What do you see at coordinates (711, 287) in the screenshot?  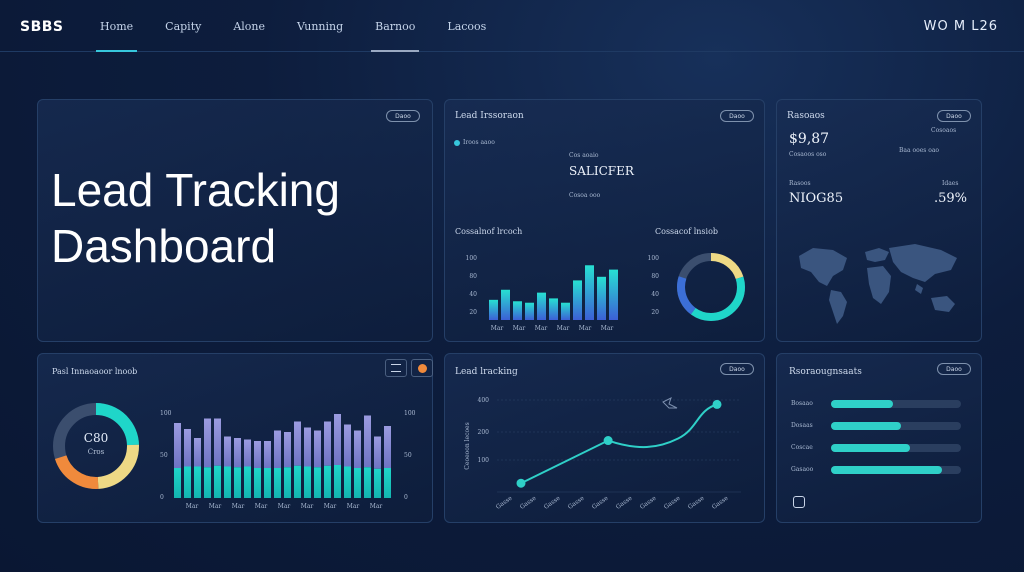 I see `lead-donut-chart` at bounding box center [711, 287].